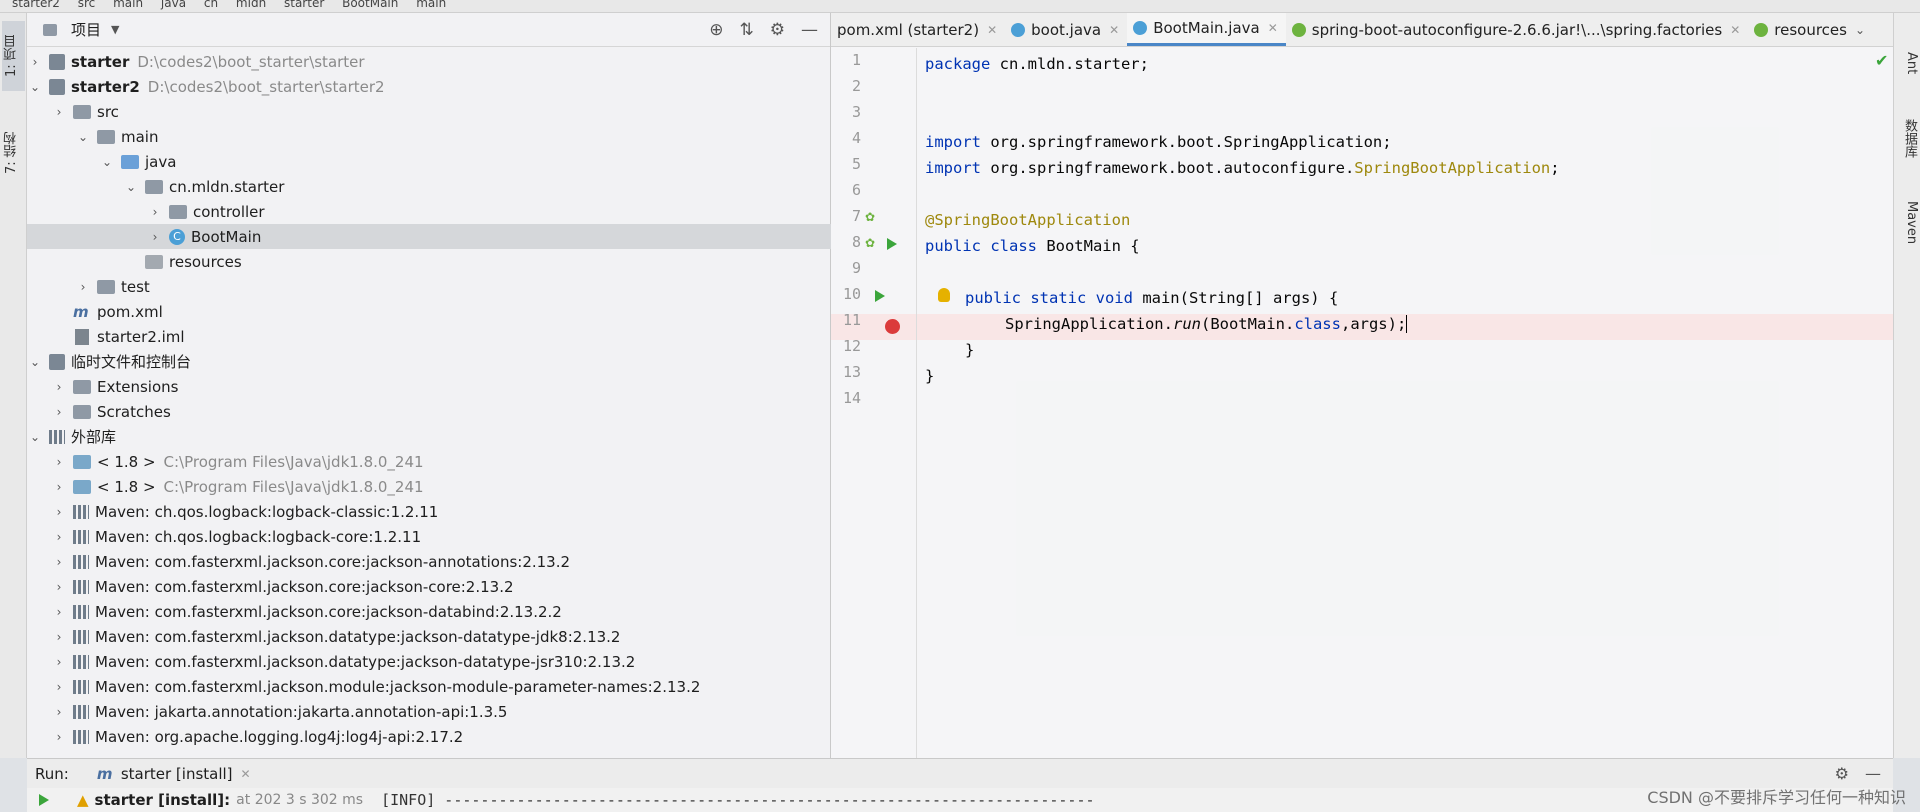  I want to click on tab-bootmain-java: BootMain.java ✕, so click(1206, 29).